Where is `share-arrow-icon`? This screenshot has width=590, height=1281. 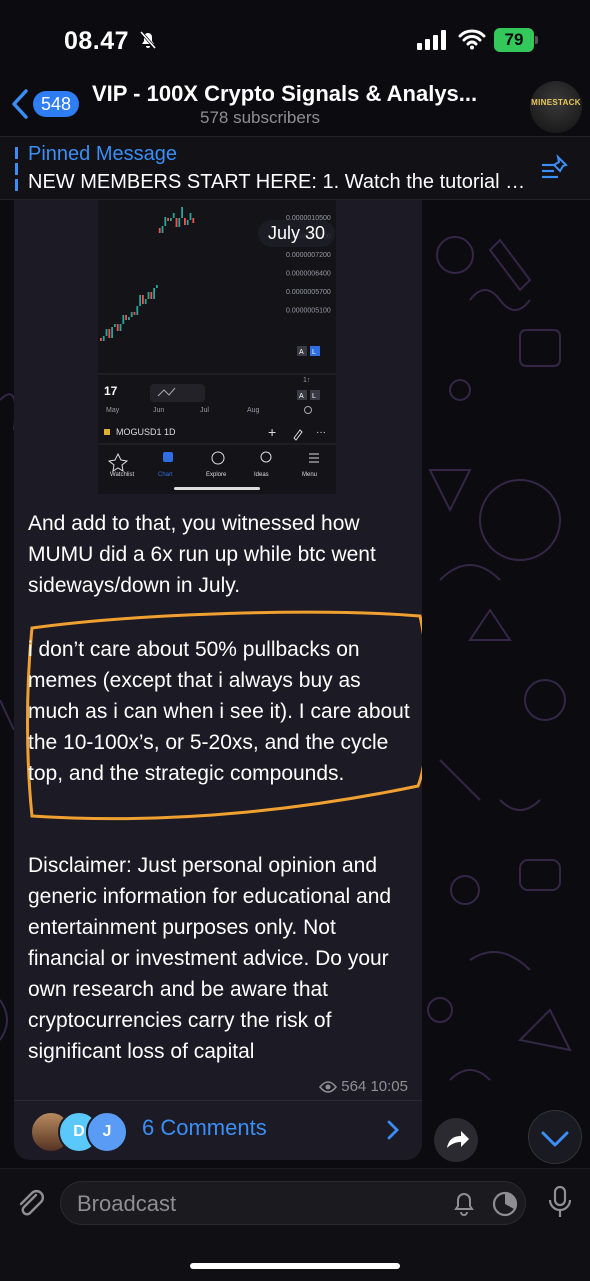
share-arrow-icon is located at coordinates (458, 1139).